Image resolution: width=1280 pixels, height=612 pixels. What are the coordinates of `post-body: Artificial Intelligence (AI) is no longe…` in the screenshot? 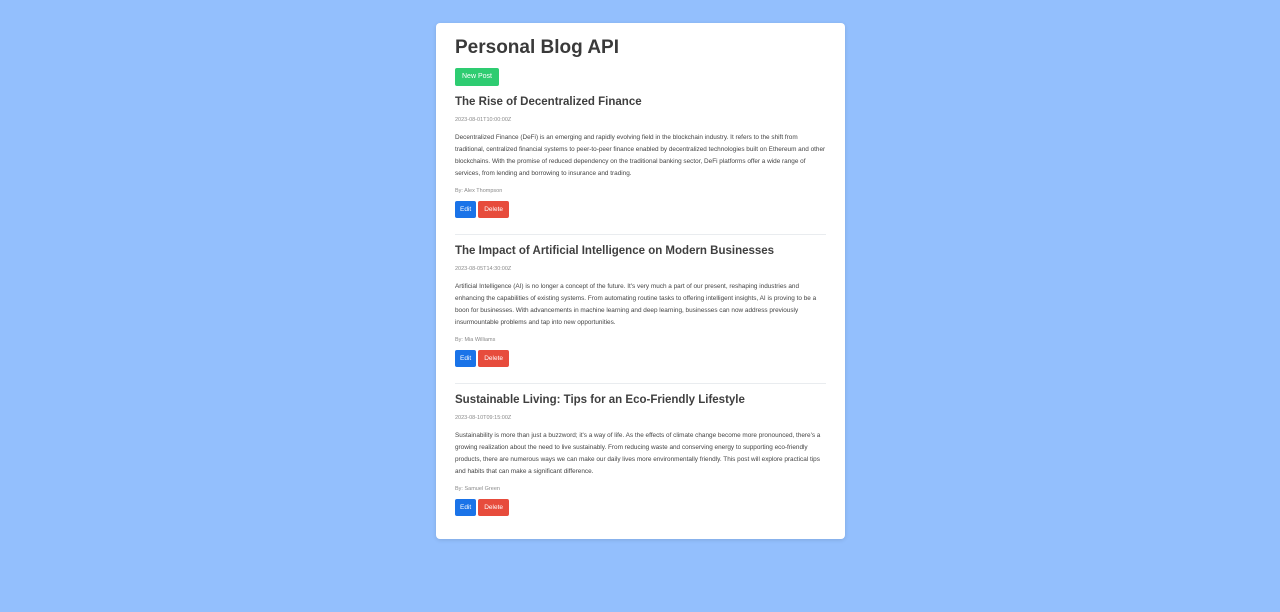 It's located at (636, 304).